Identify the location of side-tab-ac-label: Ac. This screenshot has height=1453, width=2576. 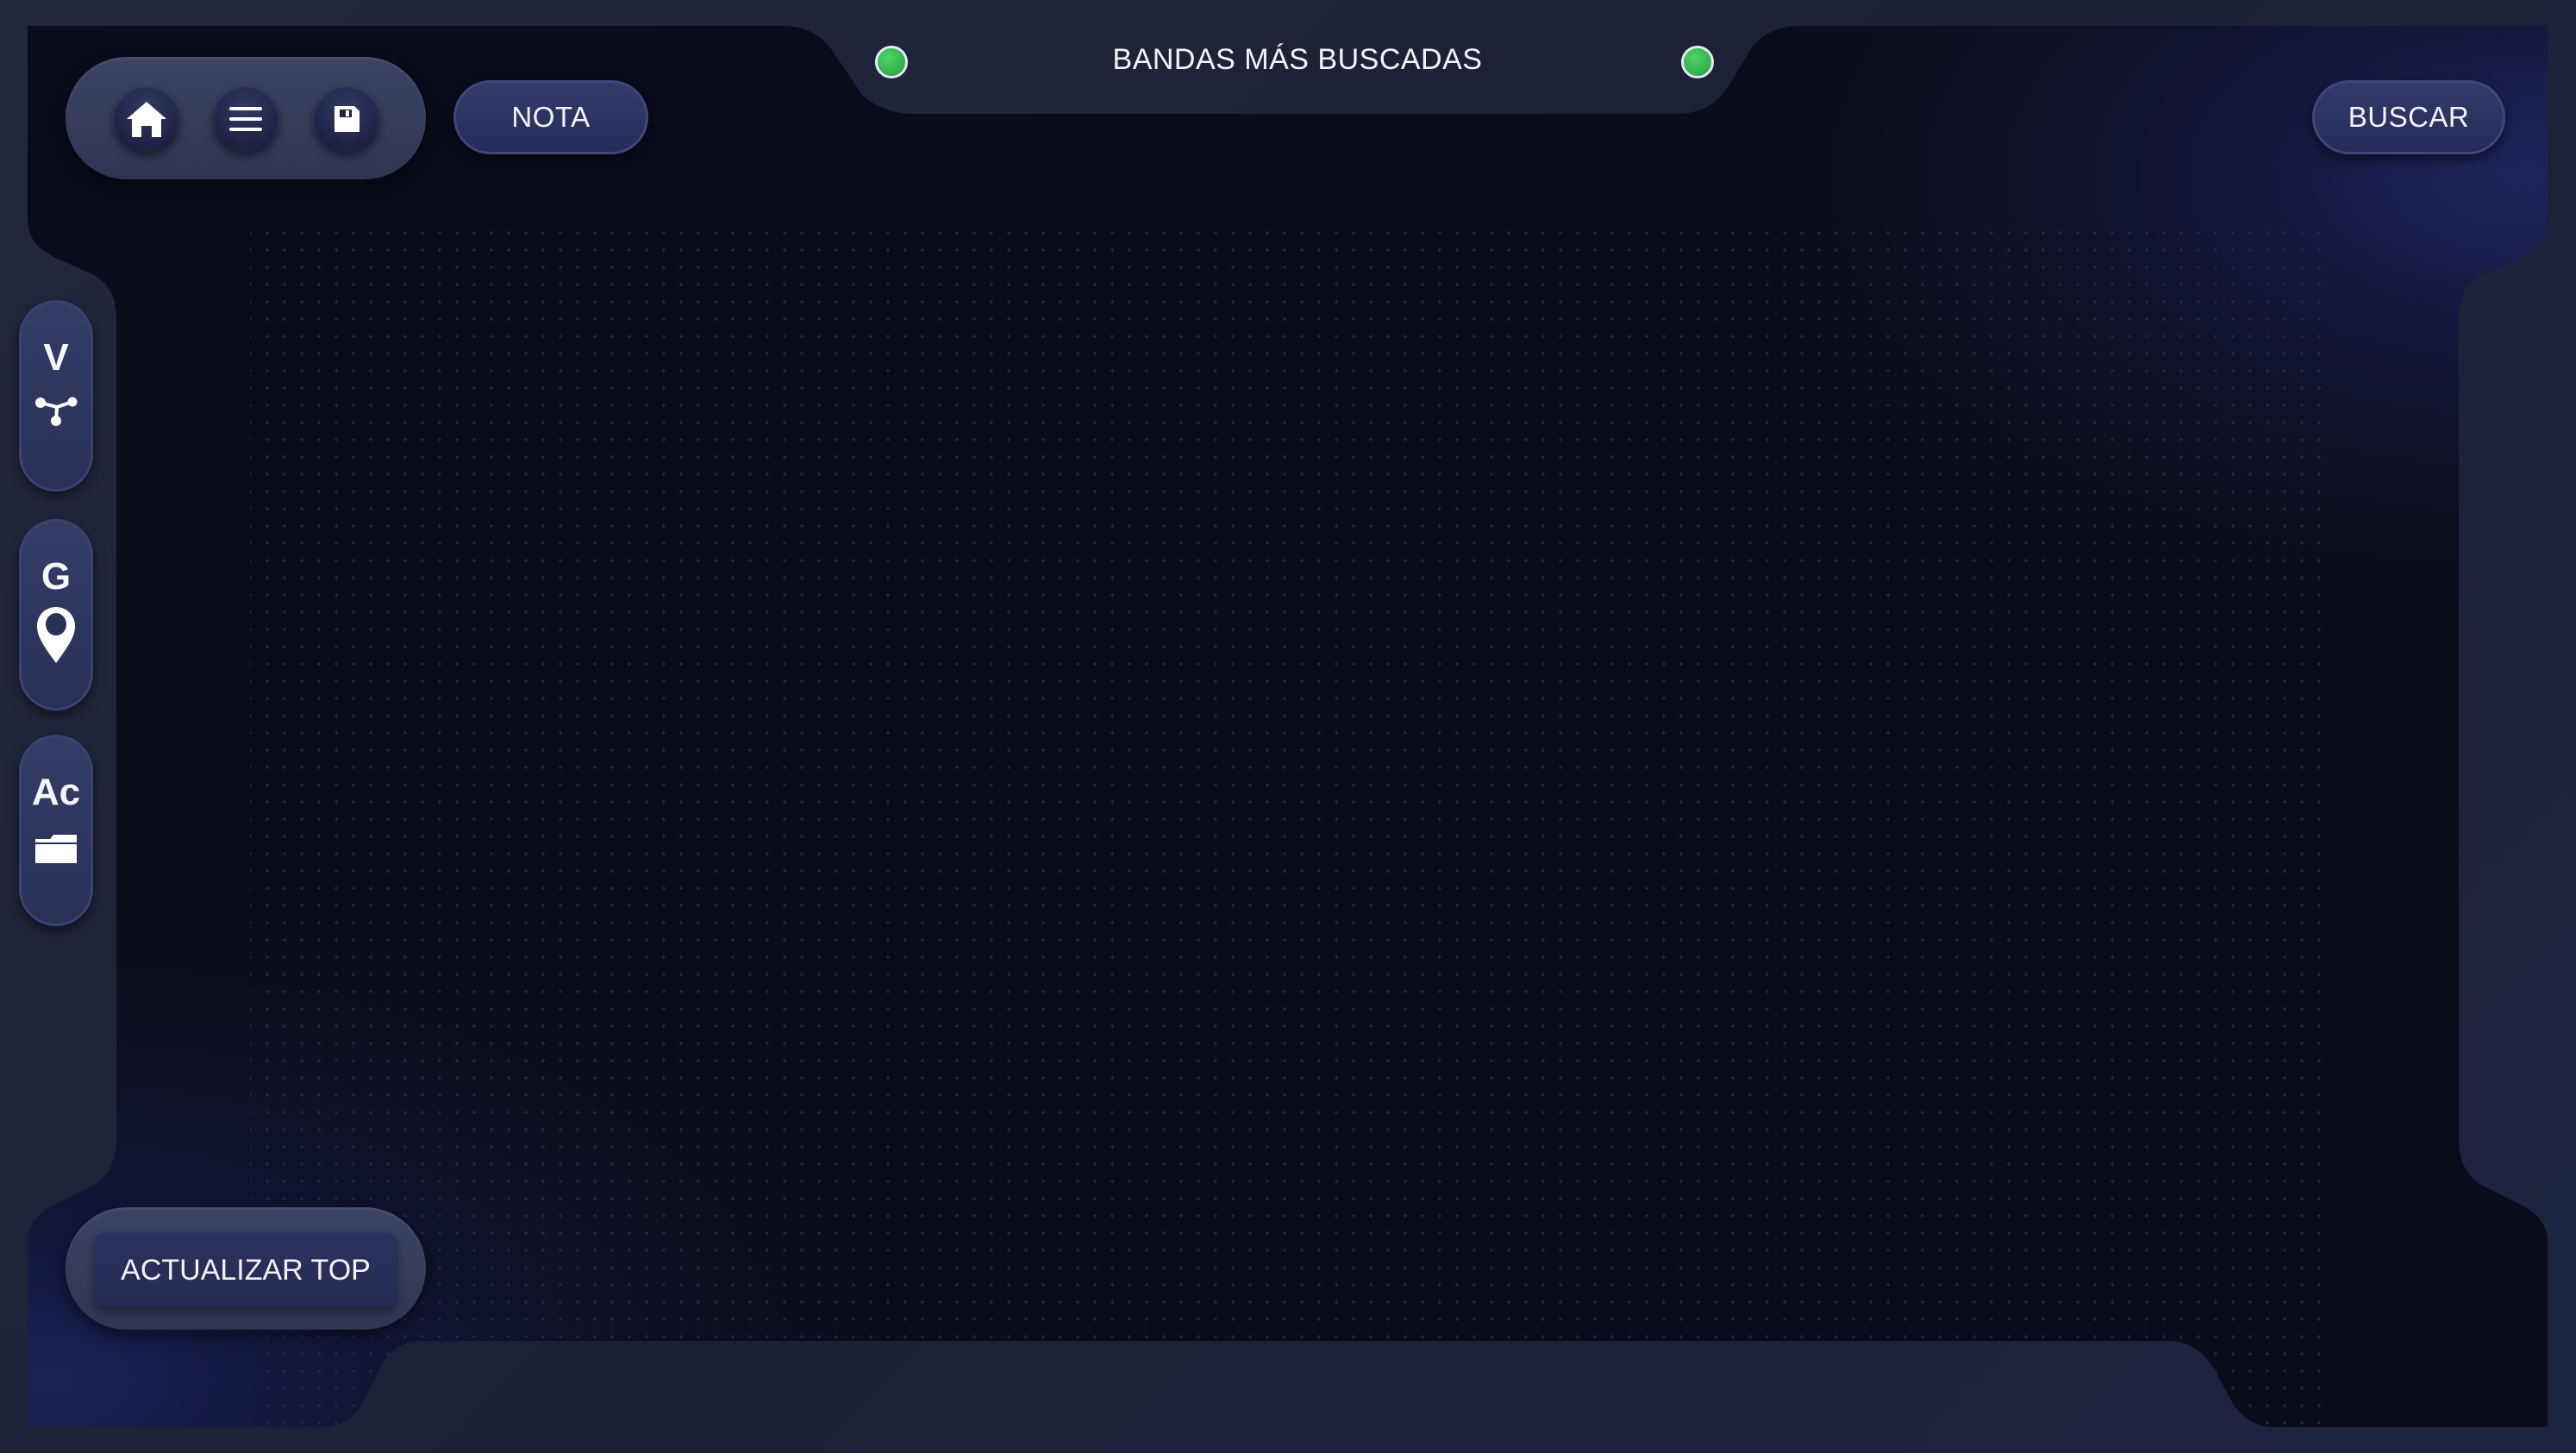
(56, 792).